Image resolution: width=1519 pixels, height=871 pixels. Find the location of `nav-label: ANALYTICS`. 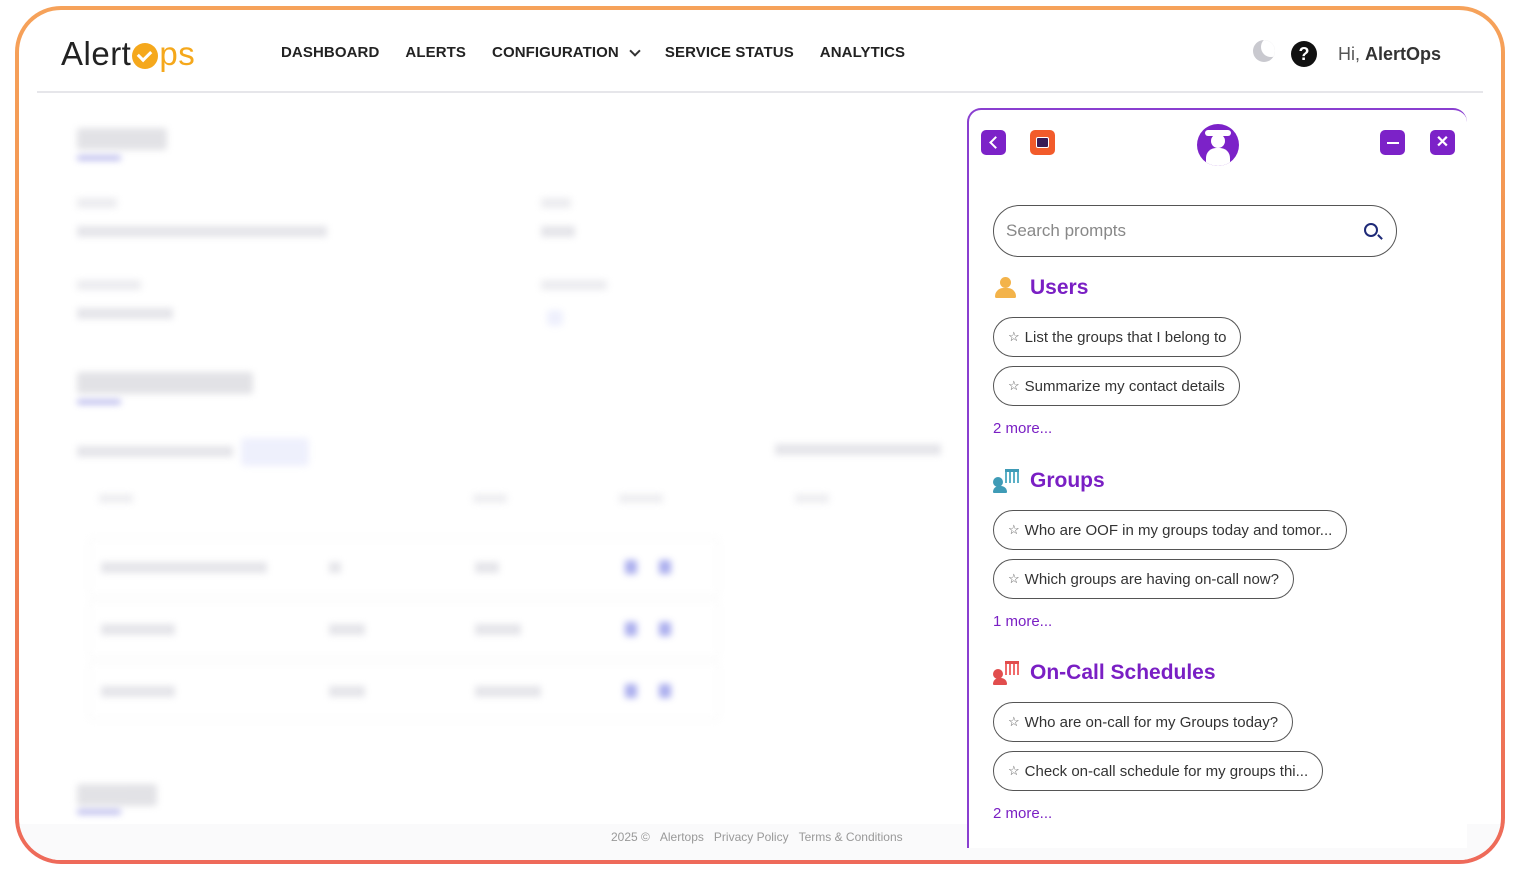

nav-label: ANALYTICS is located at coordinates (862, 52).